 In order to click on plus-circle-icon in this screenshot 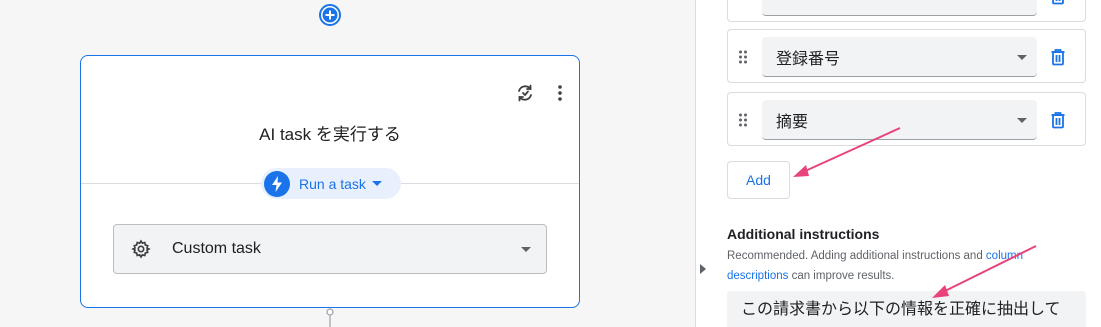, I will do `click(330, 15)`.